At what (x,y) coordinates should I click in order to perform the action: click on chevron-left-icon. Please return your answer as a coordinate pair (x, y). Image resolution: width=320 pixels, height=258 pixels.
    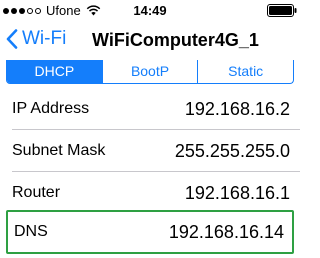
    Looking at the image, I should click on (12, 39).